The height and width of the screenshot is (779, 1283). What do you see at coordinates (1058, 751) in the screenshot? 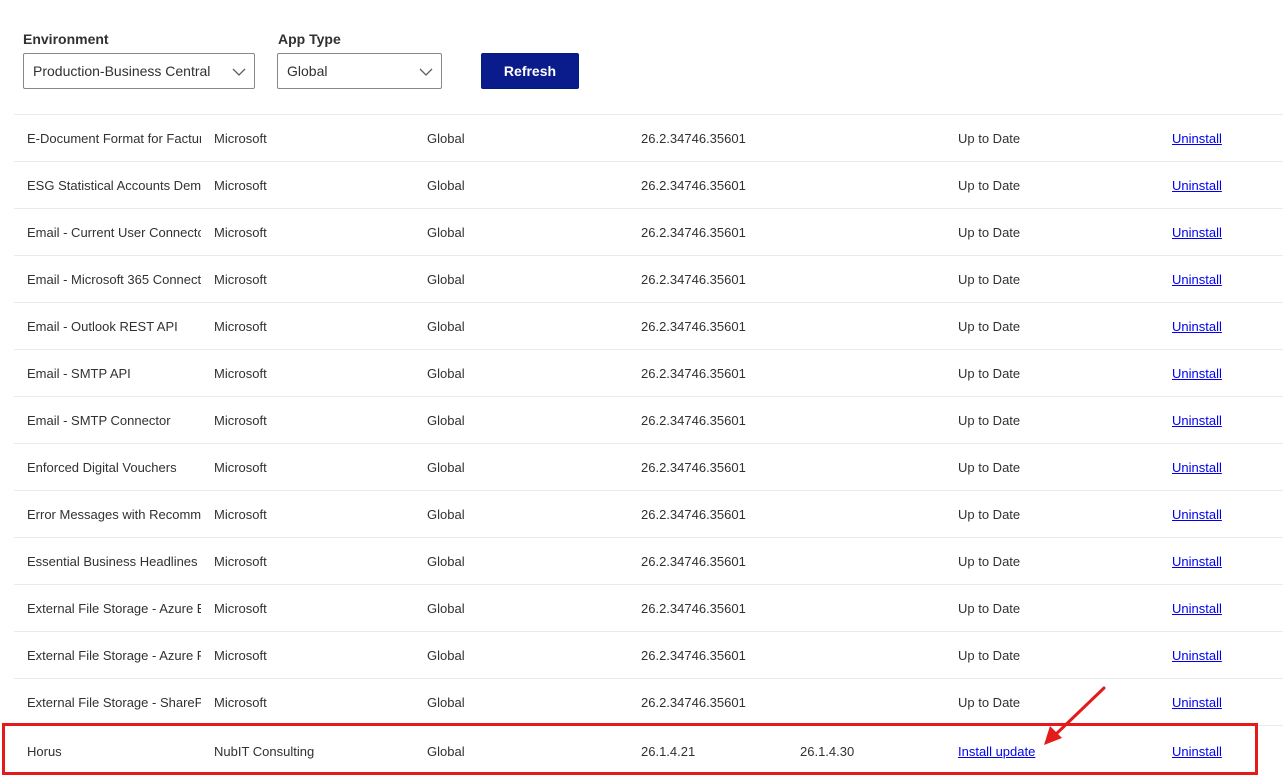
I see `status-cell: Install update` at bounding box center [1058, 751].